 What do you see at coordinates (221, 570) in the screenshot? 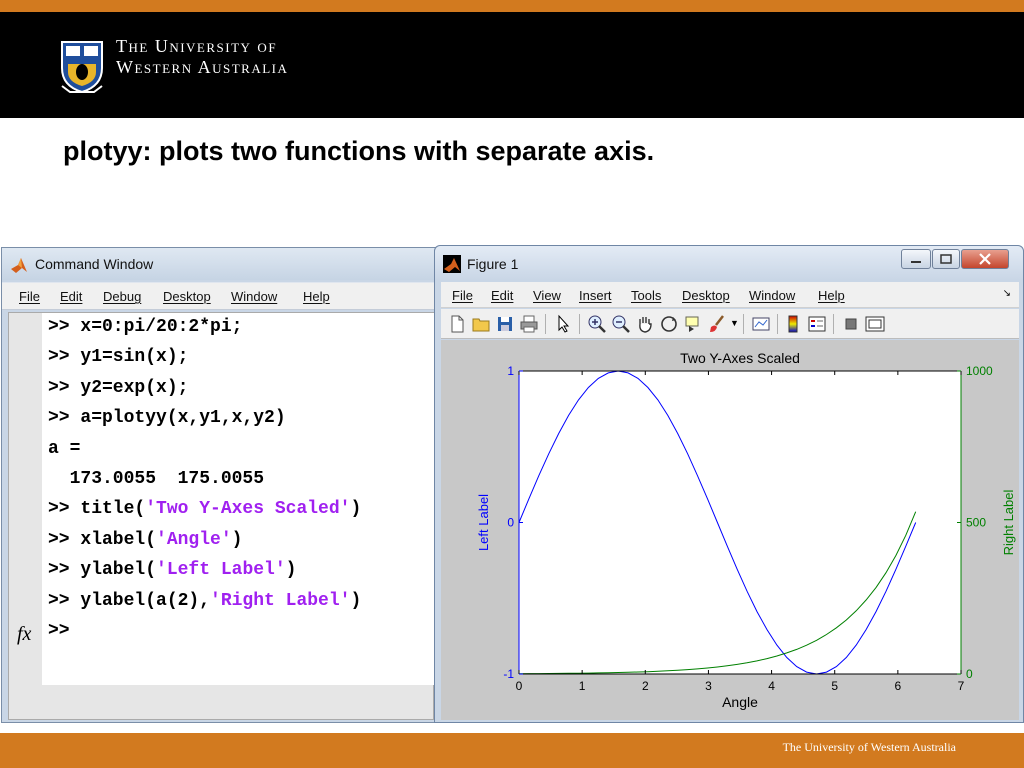
I see `command-string-literal: 'Left Label'` at bounding box center [221, 570].